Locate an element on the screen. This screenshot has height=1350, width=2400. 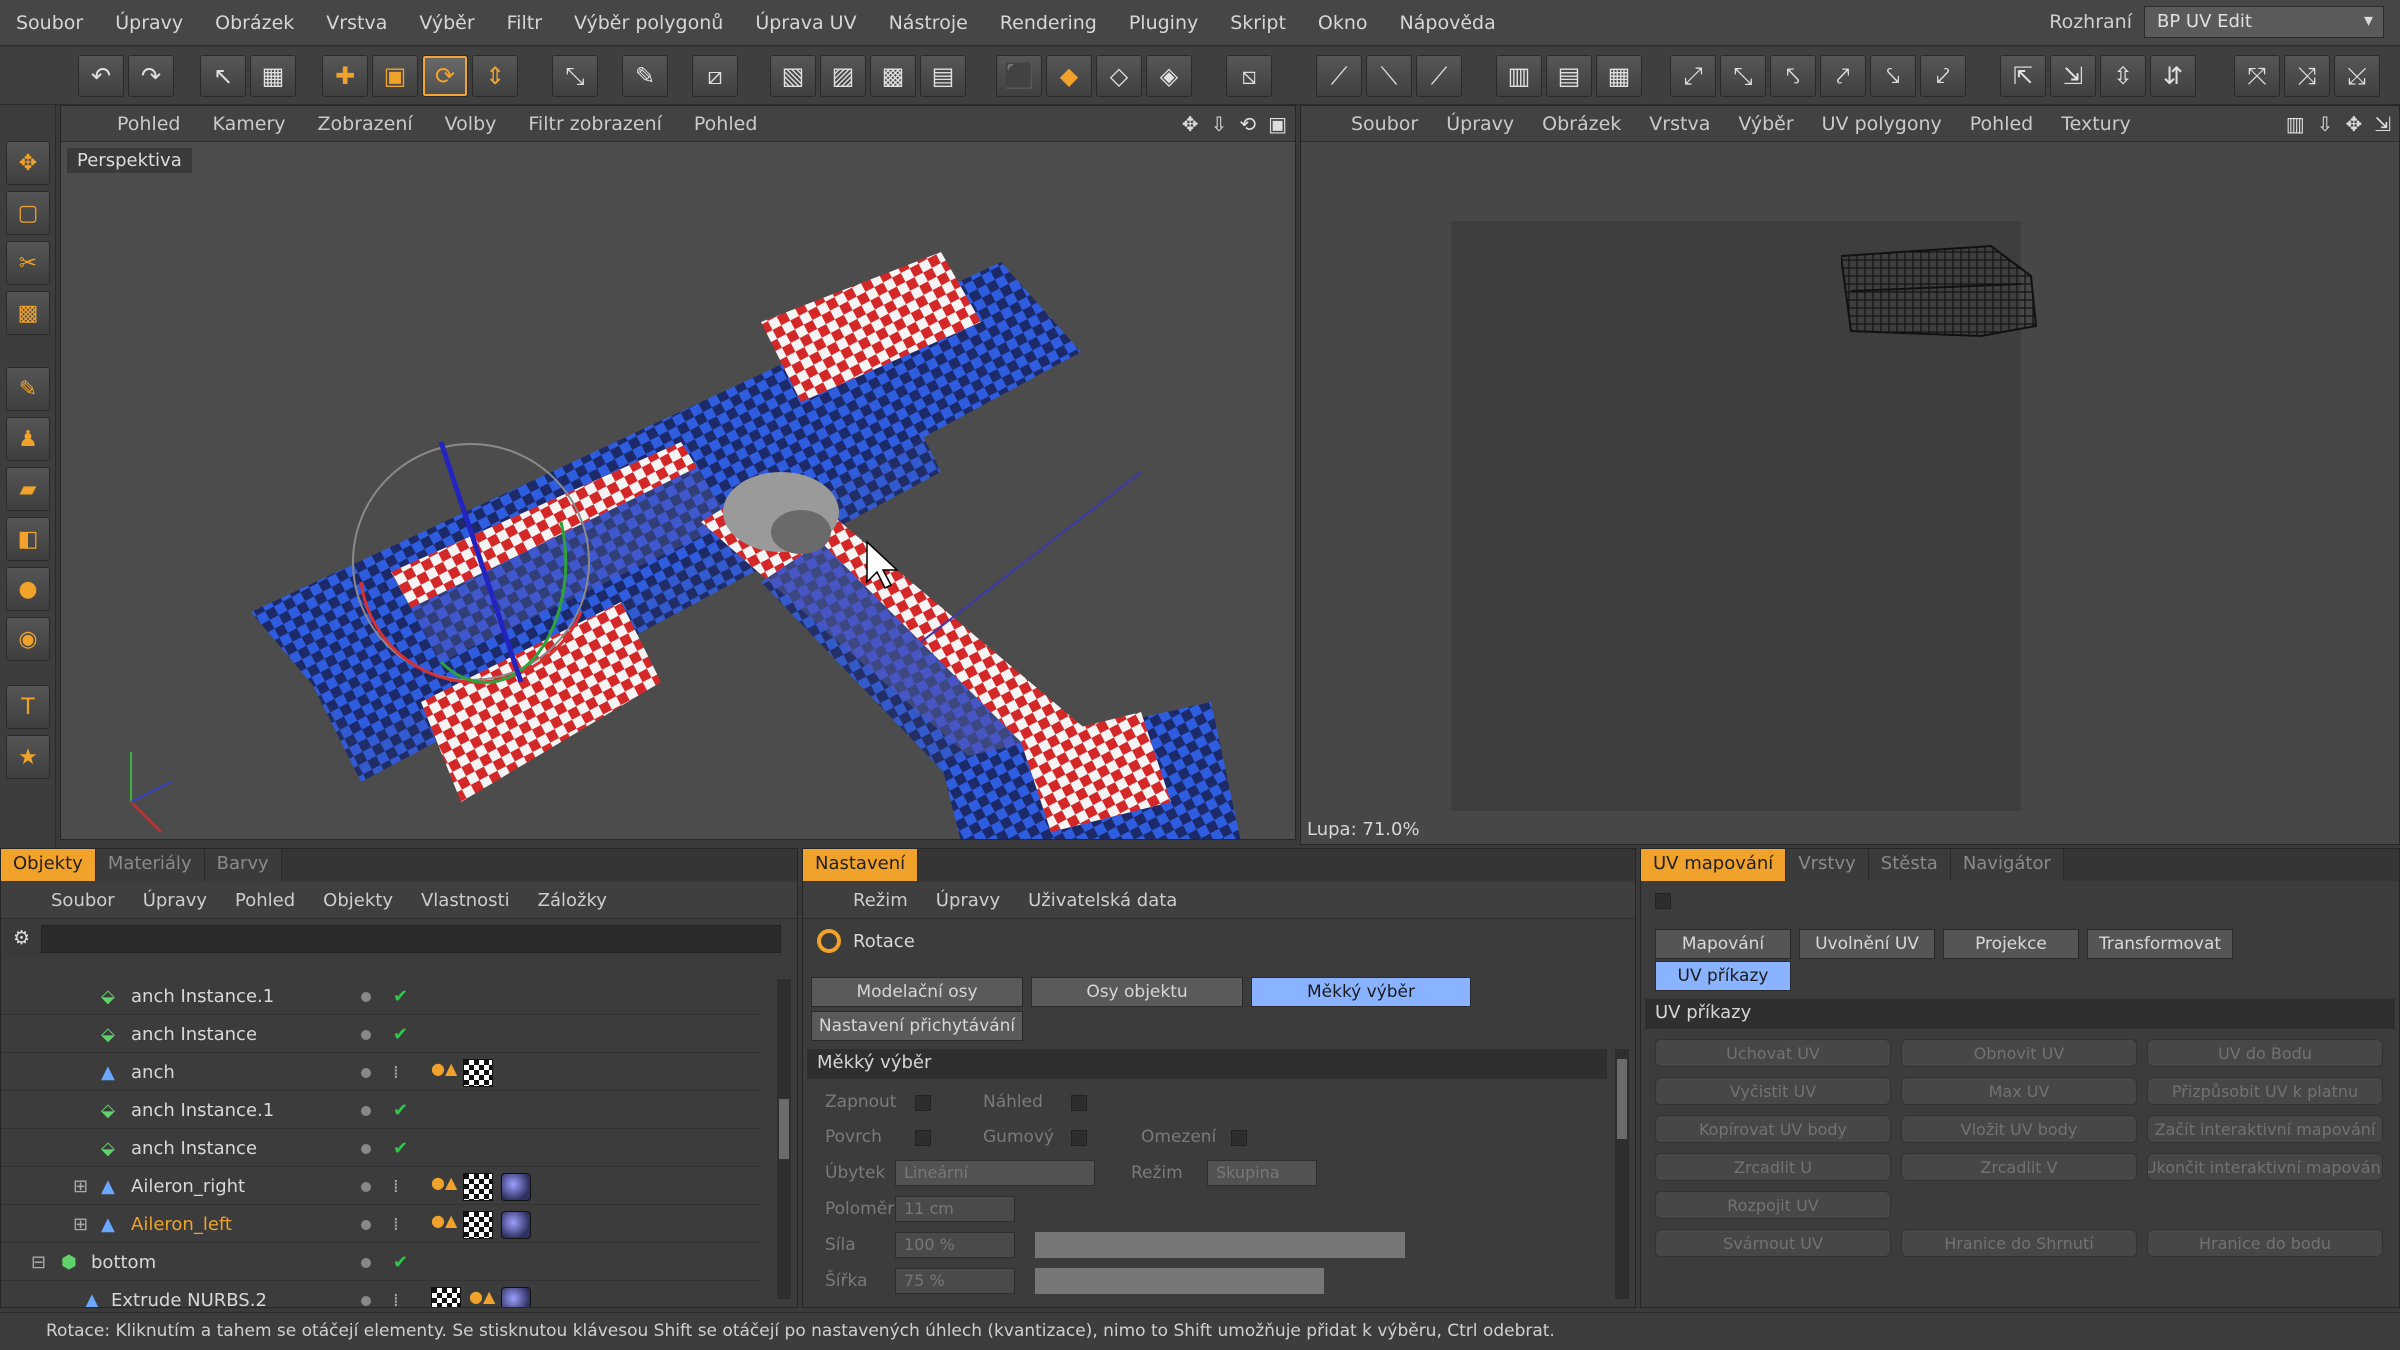
obj-menu-pohled: Pohled is located at coordinates (265, 900).